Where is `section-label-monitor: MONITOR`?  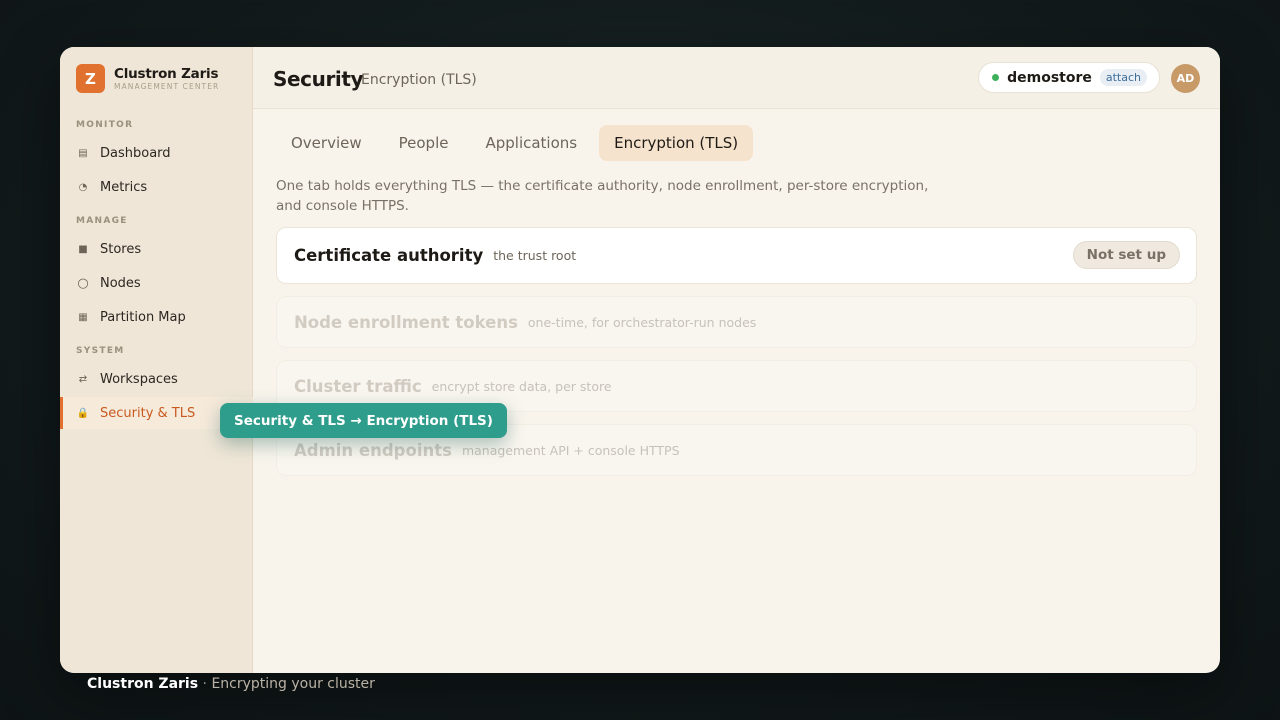 section-label-monitor: MONITOR is located at coordinates (105, 125).